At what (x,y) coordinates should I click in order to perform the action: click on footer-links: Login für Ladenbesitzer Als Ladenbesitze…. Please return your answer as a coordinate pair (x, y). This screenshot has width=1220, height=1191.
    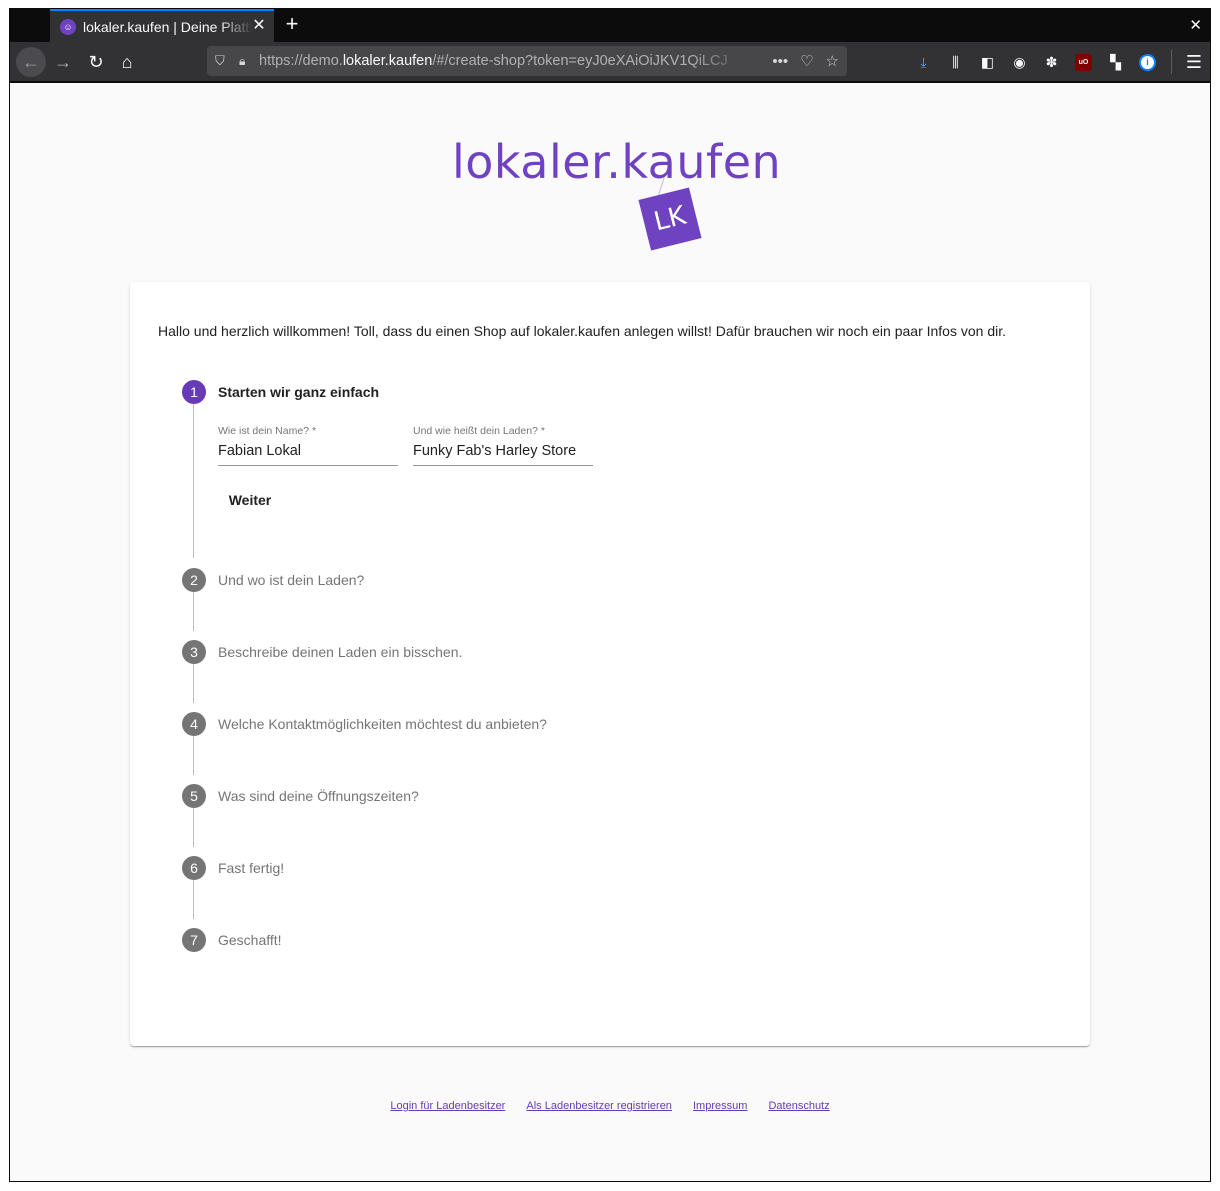
    Looking at the image, I should click on (610, 1106).